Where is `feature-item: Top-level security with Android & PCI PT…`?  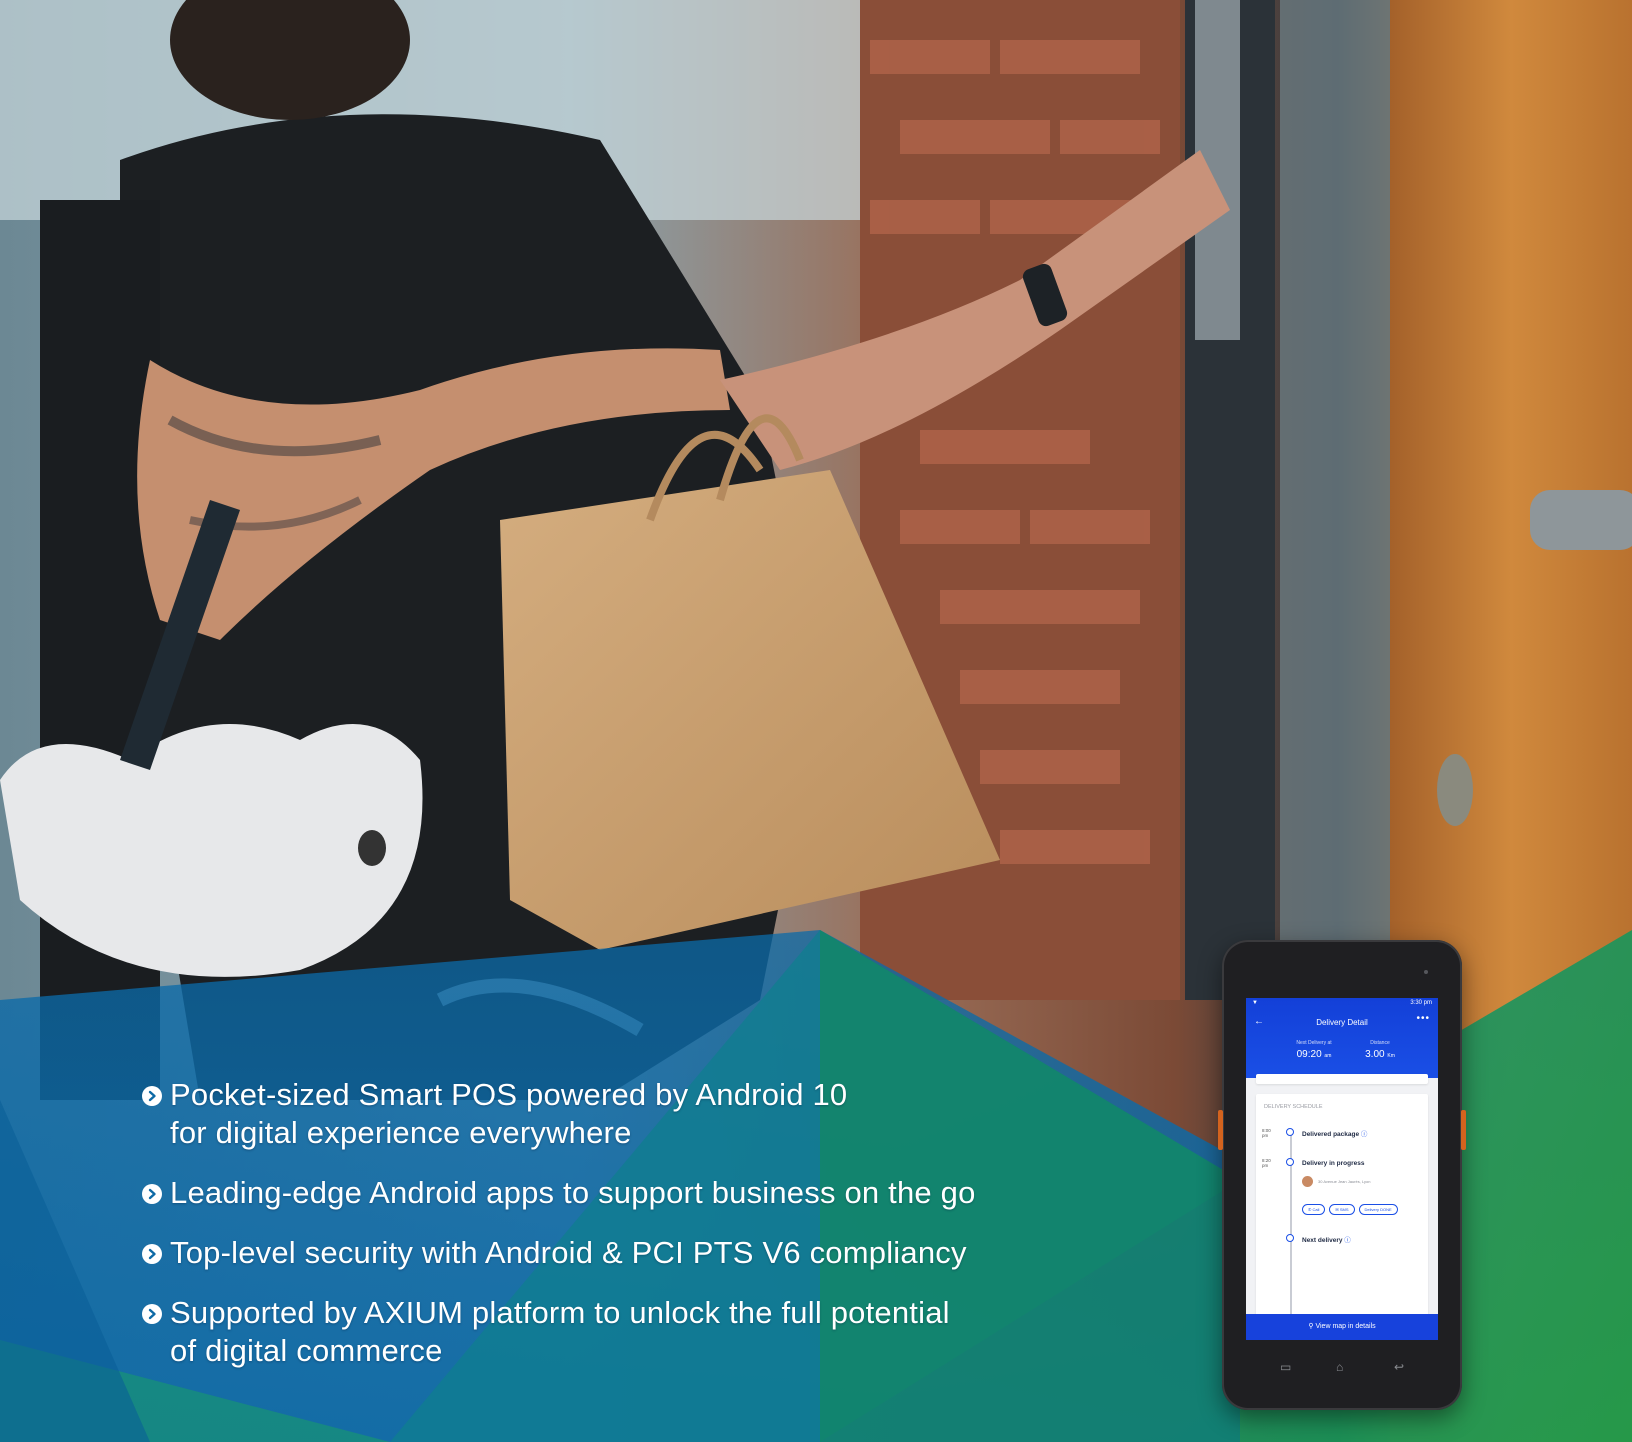
feature-item: Top-level security with Android & PCI PT… is located at coordinates (642, 1253).